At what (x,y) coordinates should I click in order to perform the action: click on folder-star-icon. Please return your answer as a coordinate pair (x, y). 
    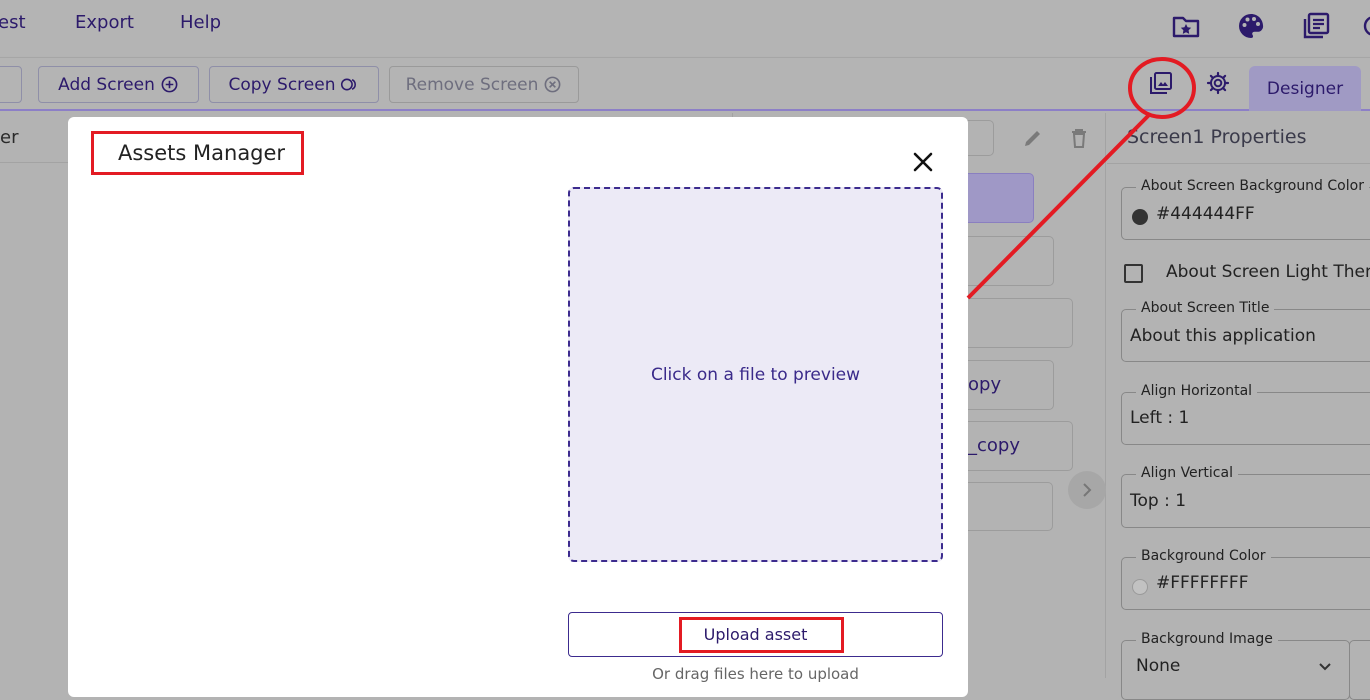
    Looking at the image, I should click on (1186, 26).